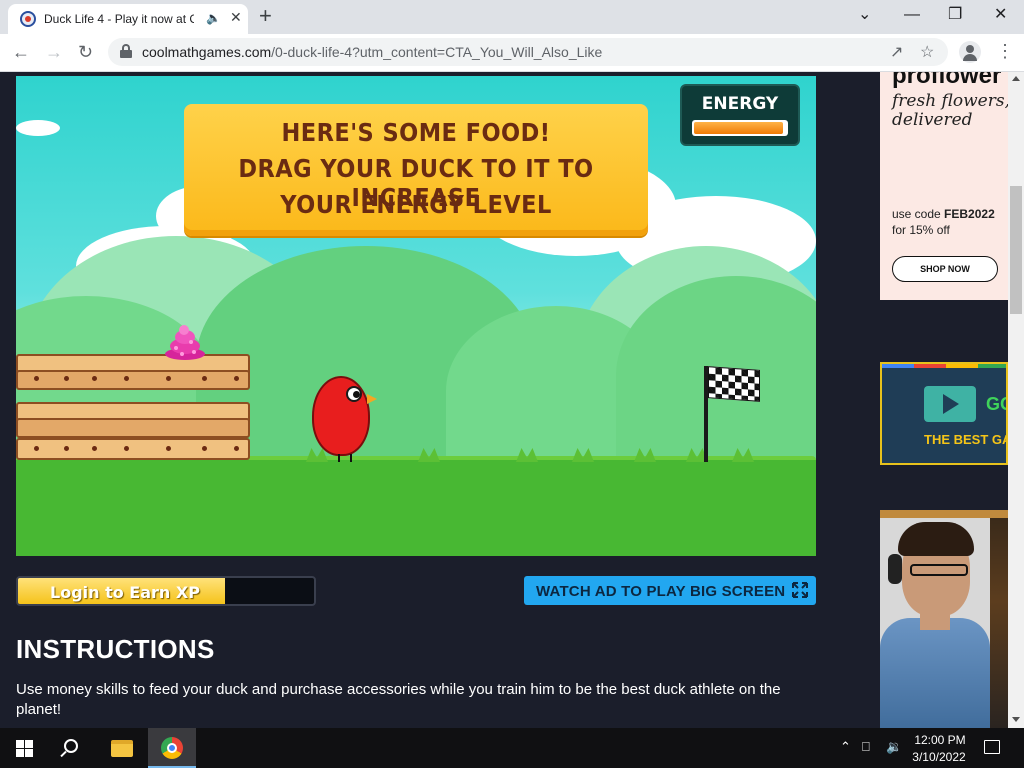 The height and width of the screenshot is (768, 1024). What do you see at coordinates (661, 591) in the screenshot?
I see `watch-ad-label: WATCH AD TO PLAY BIG SCREEN` at bounding box center [661, 591].